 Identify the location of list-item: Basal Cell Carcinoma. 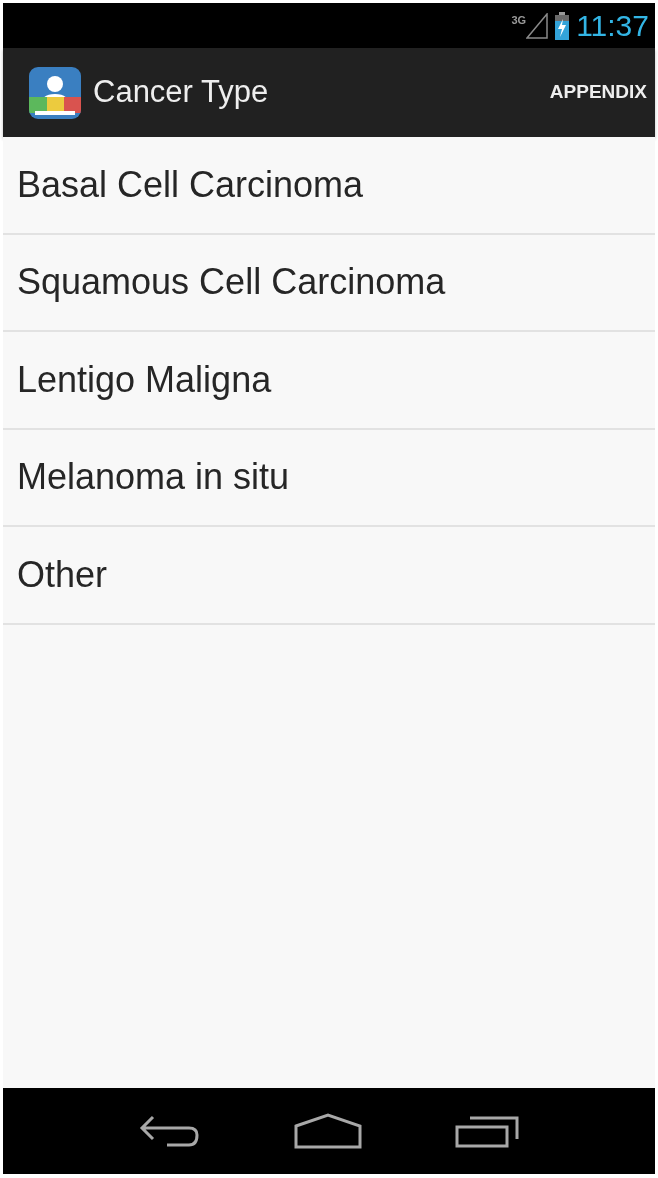
(190, 184).